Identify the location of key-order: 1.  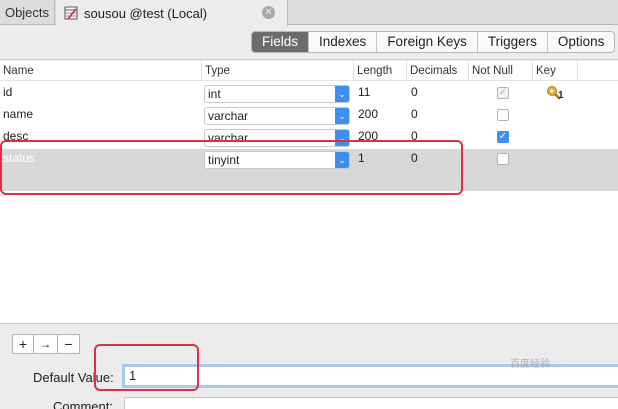
(561, 95).